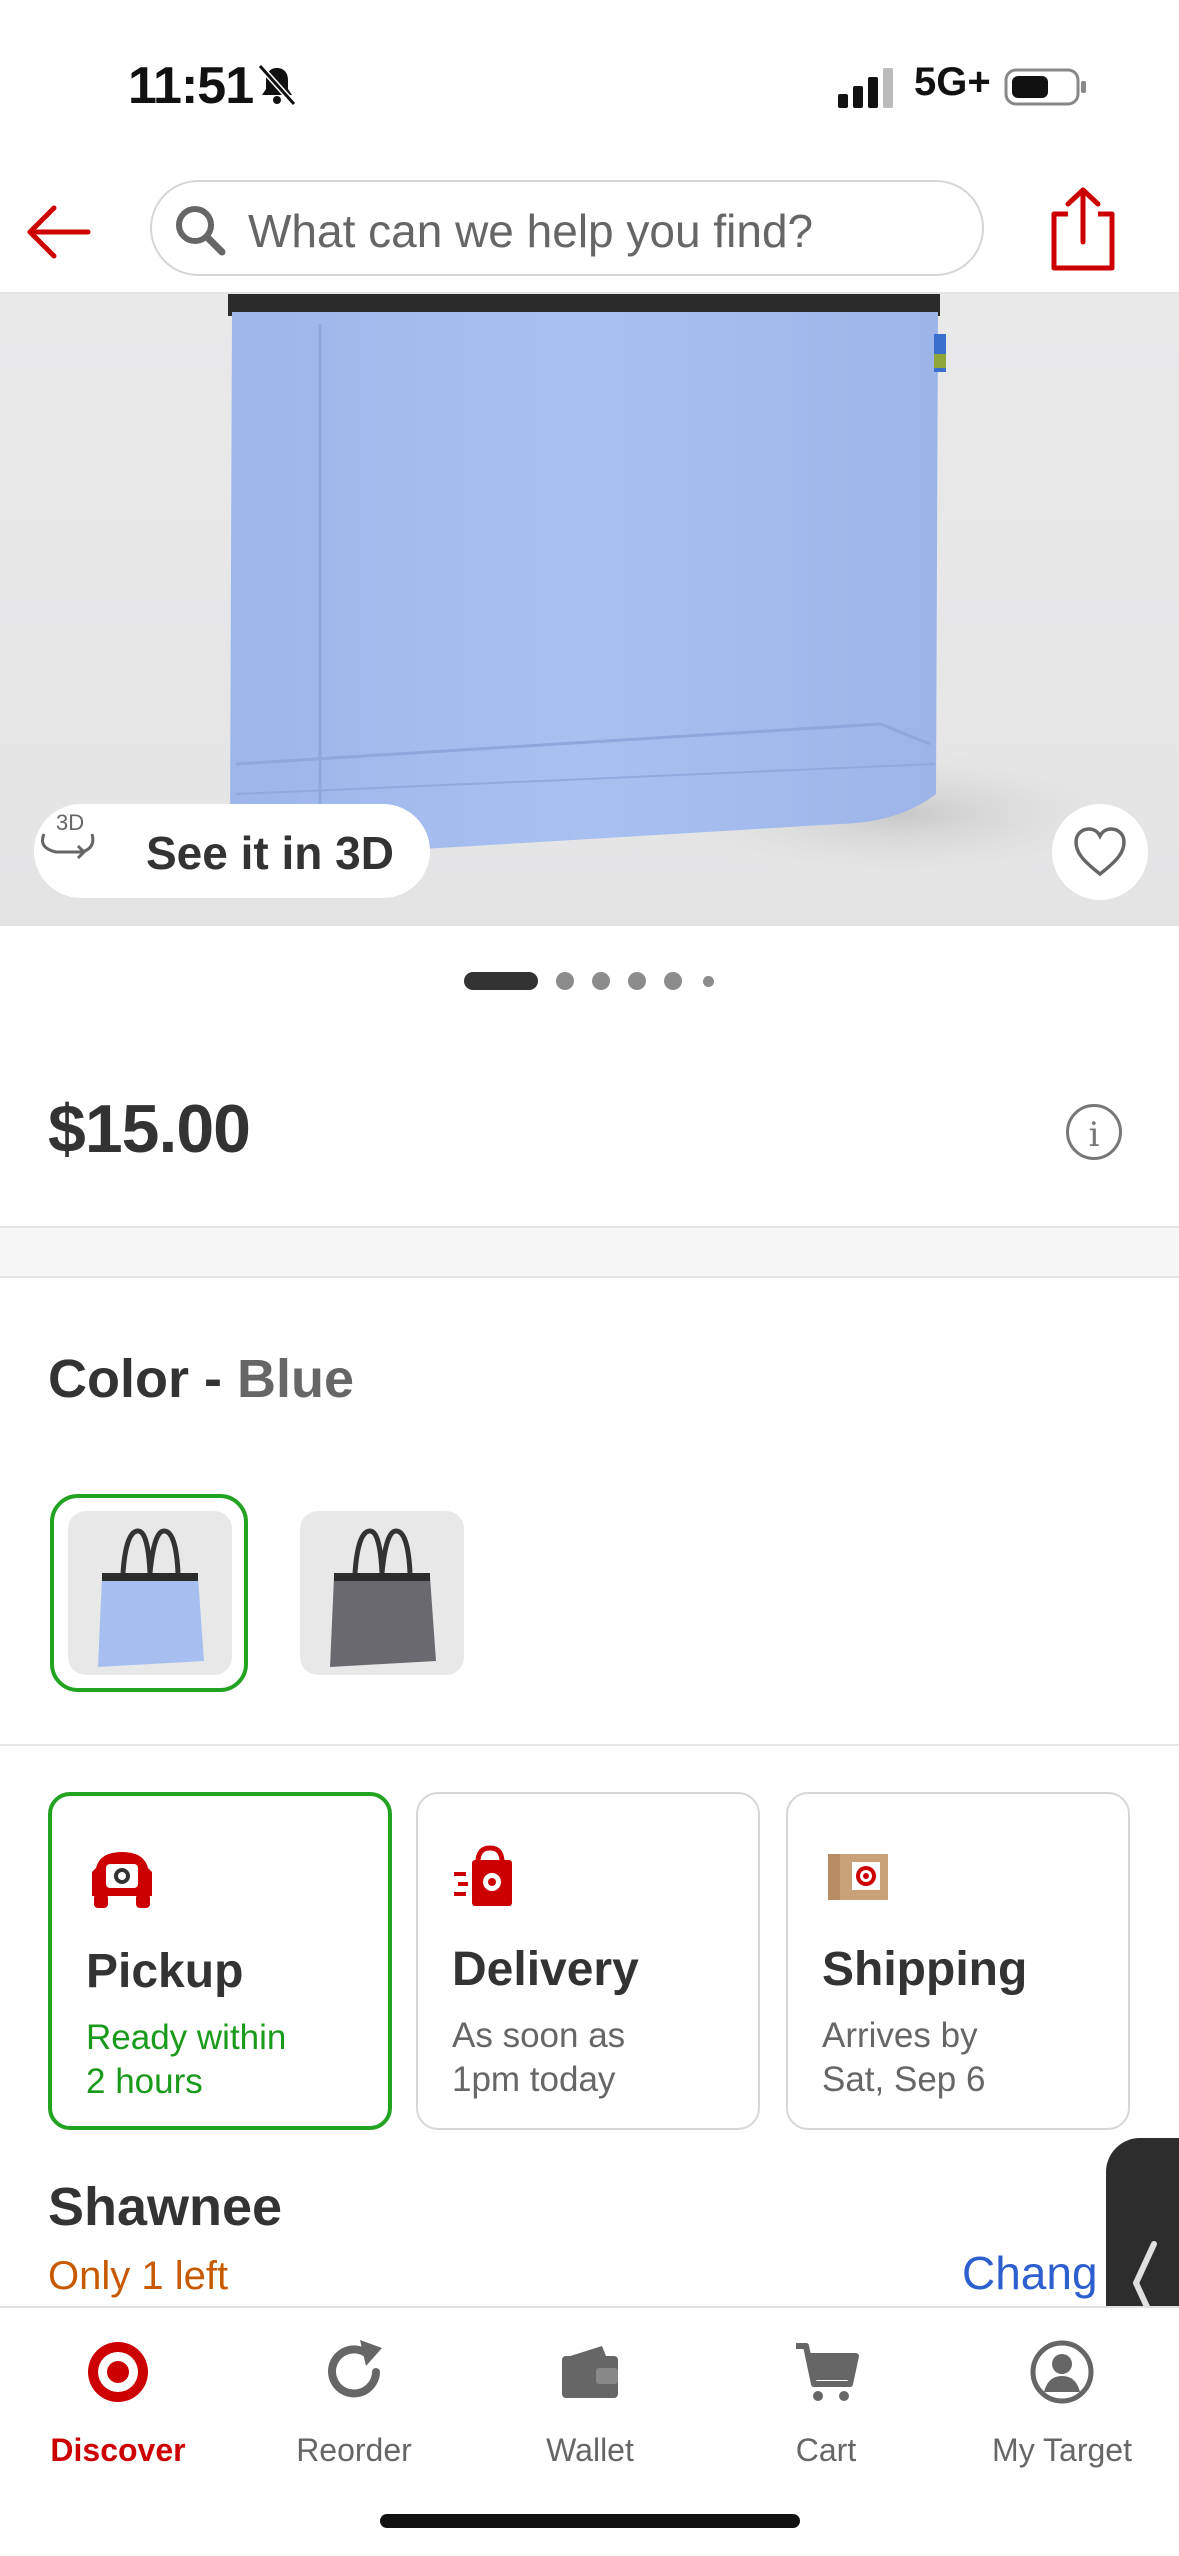 The image size is (1179, 2556). What do you see at coordinates (589, 85) in the screenshot?
I see `status-bar: 11:51 5G+` at bounding box center [589, 85].